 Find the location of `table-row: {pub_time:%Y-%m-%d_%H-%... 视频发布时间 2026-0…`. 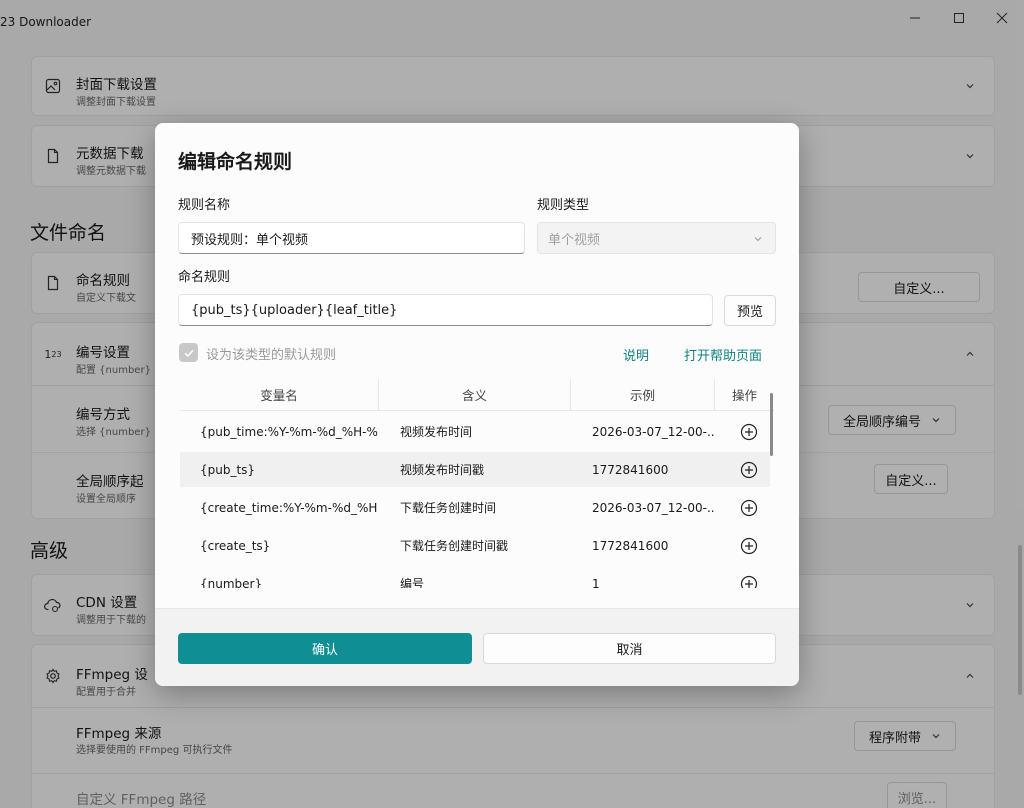

table-row: {pub_time:%Y-%m-%d_%H-%... 视频发布时间 2026-0… is located at coordinates (475, 431).